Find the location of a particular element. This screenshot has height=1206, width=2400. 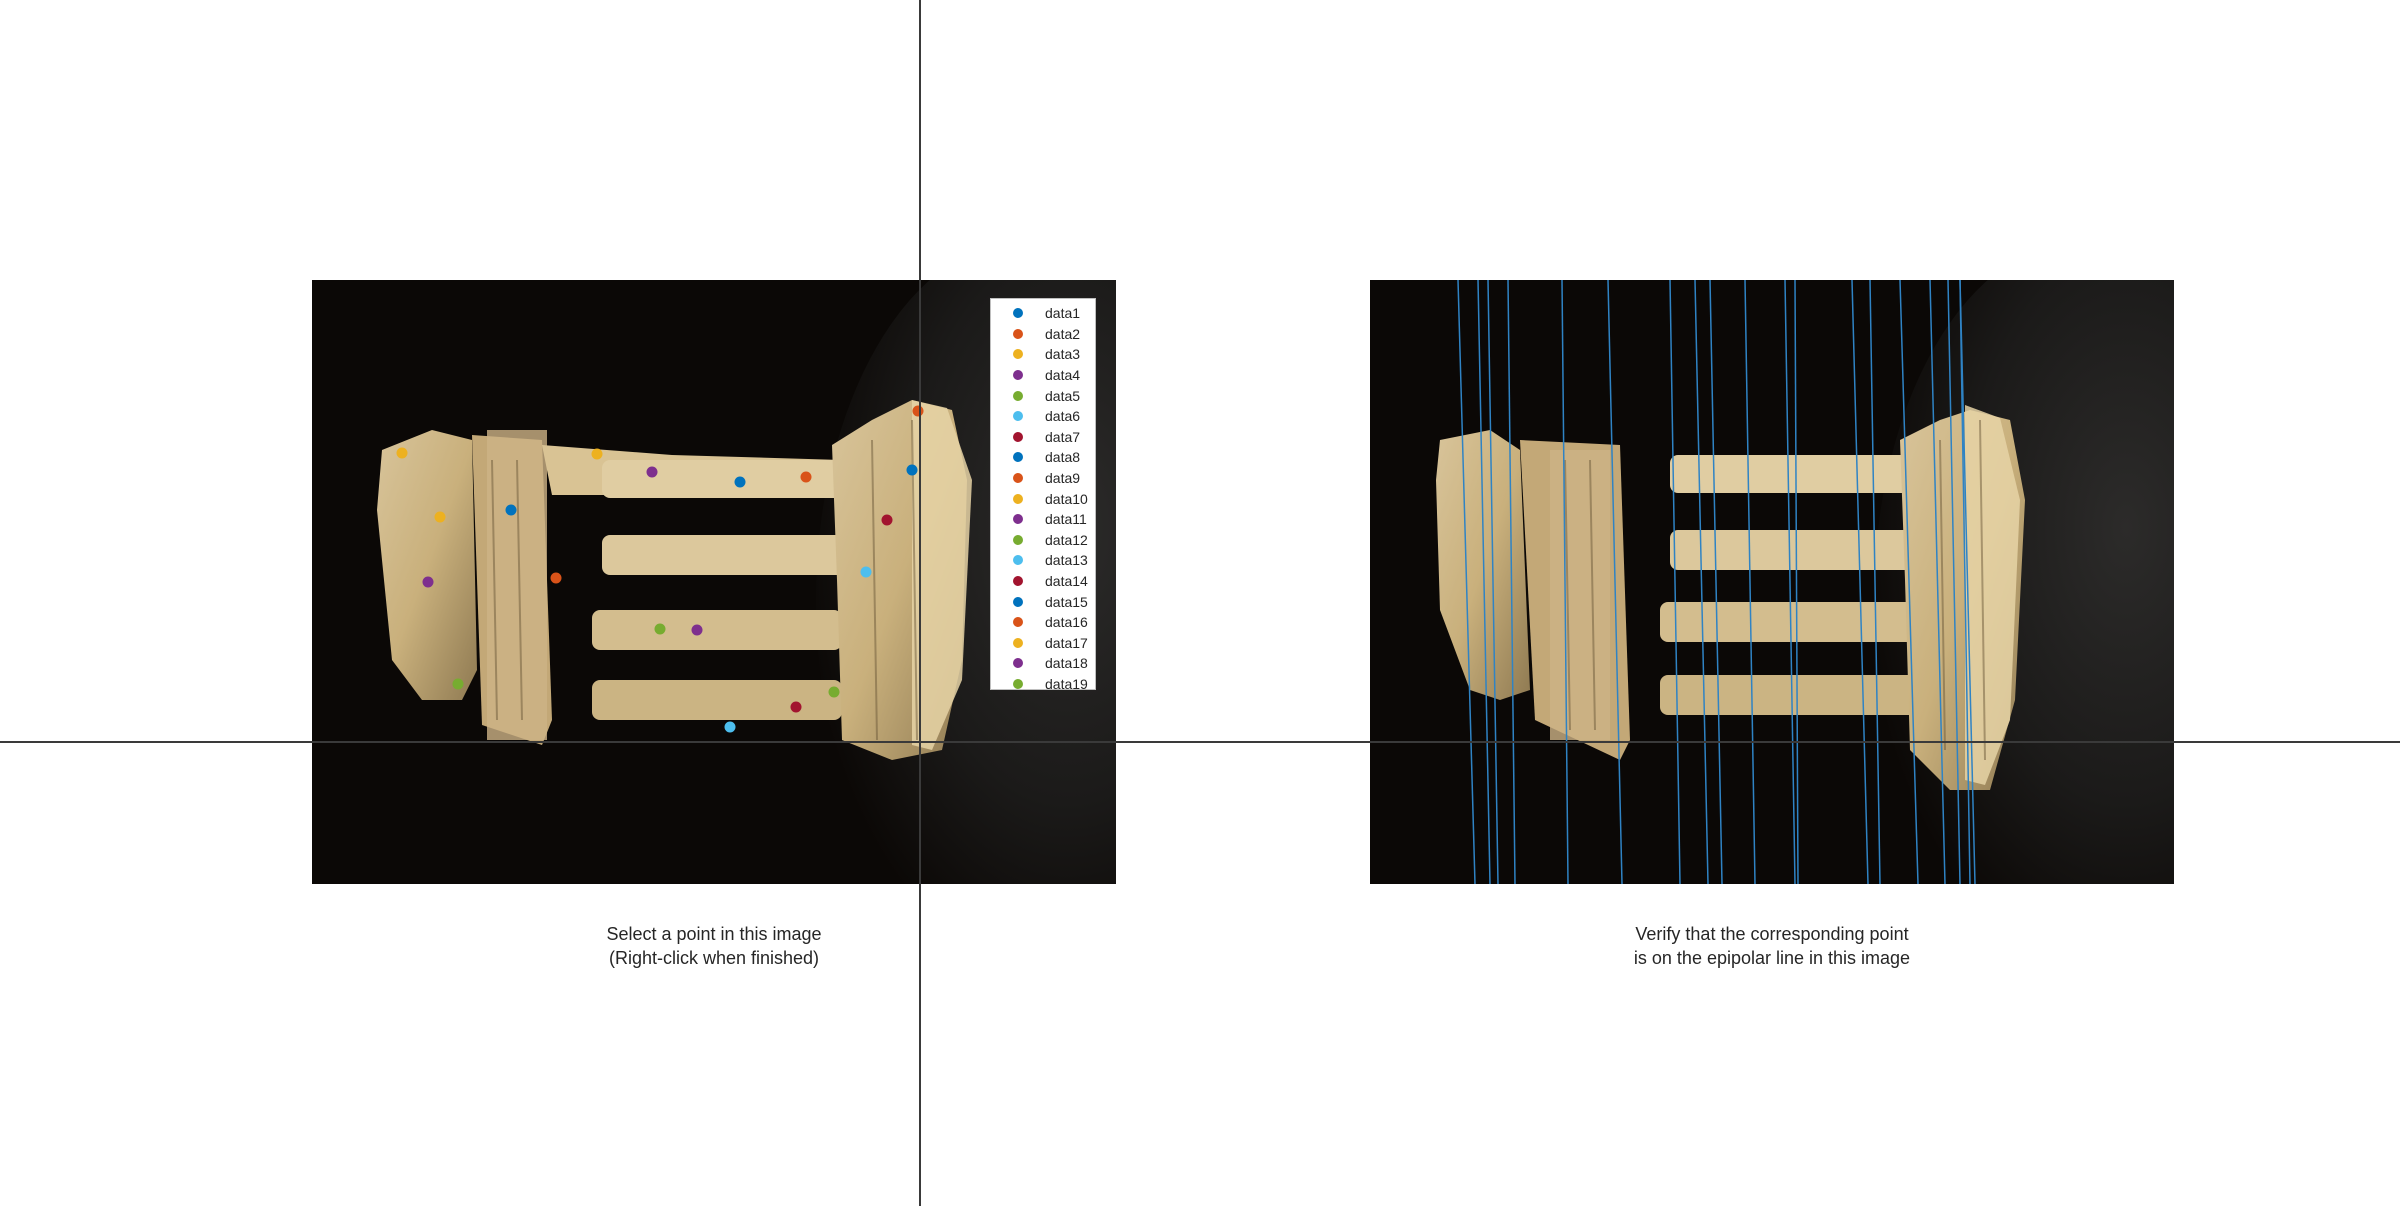

point-data1 is located at coordinates (511, 510).